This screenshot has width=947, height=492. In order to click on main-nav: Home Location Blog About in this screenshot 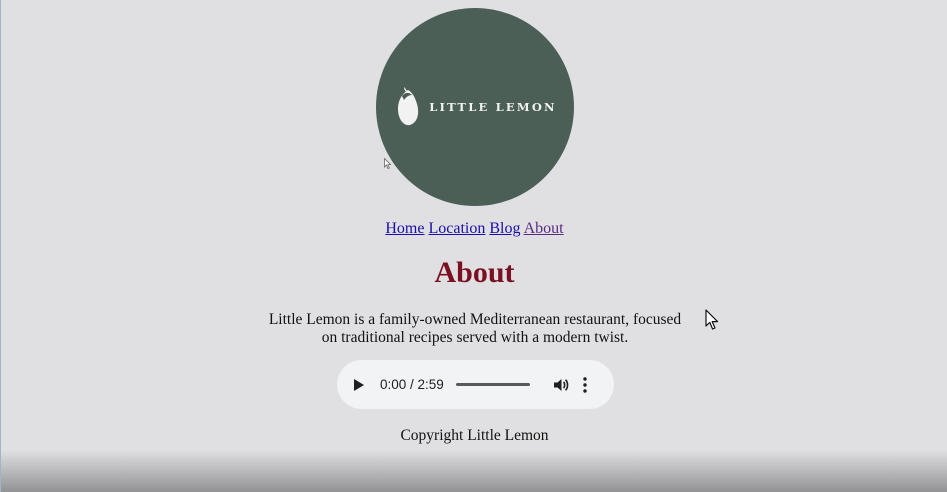, I will do `click(474, 229)`.